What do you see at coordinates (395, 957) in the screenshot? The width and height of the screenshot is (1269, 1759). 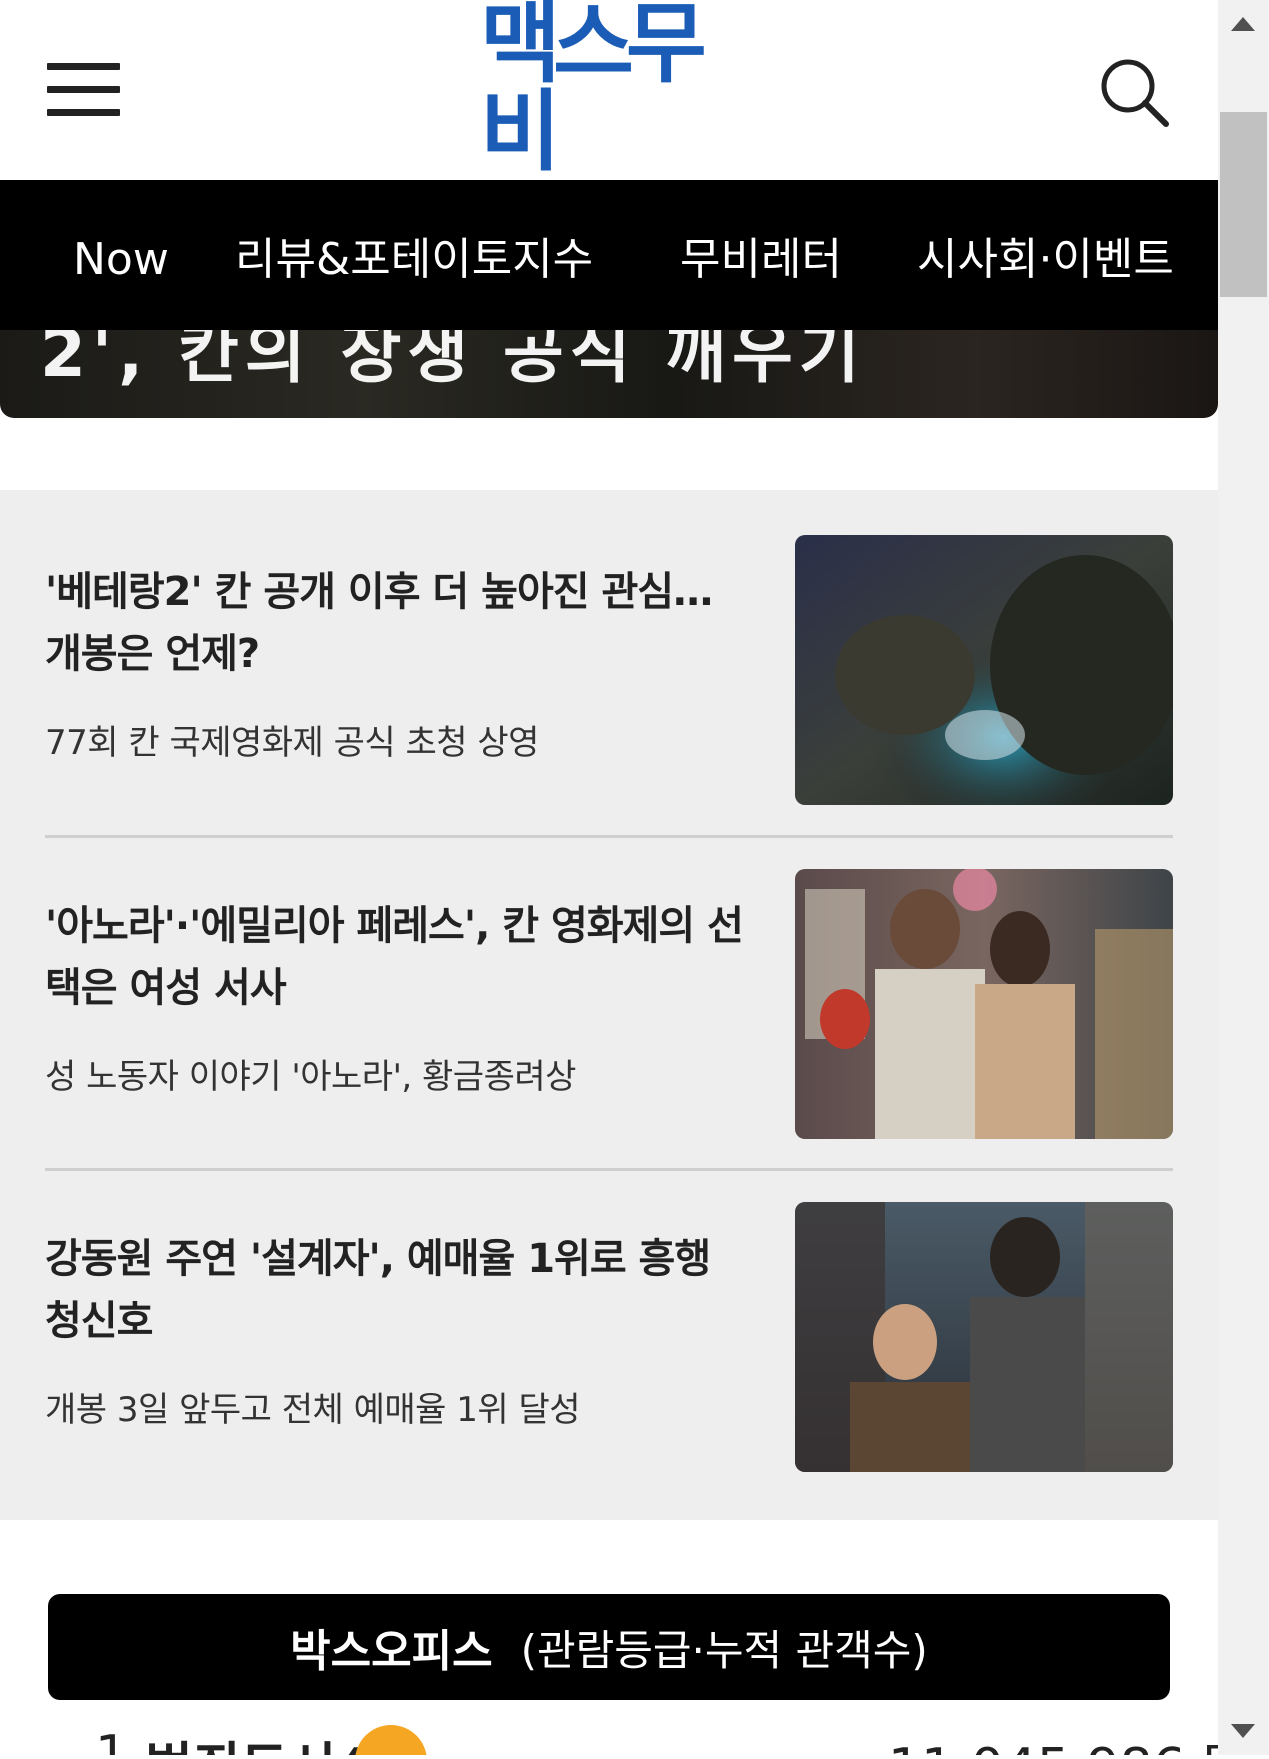 I see `article-title: '아노라'·'에밀리아 페레스', 칸 영화제의 선택은 여성 서사` at bounding box center [395, 957].